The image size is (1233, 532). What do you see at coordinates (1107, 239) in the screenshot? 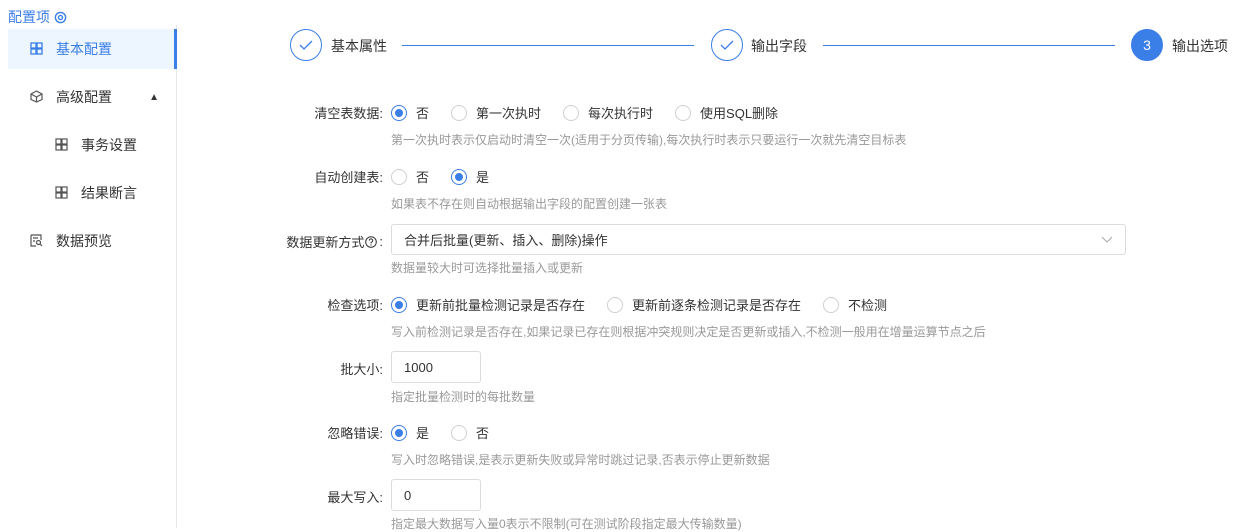
I see `chevron-down-icon` at bounding box center [1107, 239].